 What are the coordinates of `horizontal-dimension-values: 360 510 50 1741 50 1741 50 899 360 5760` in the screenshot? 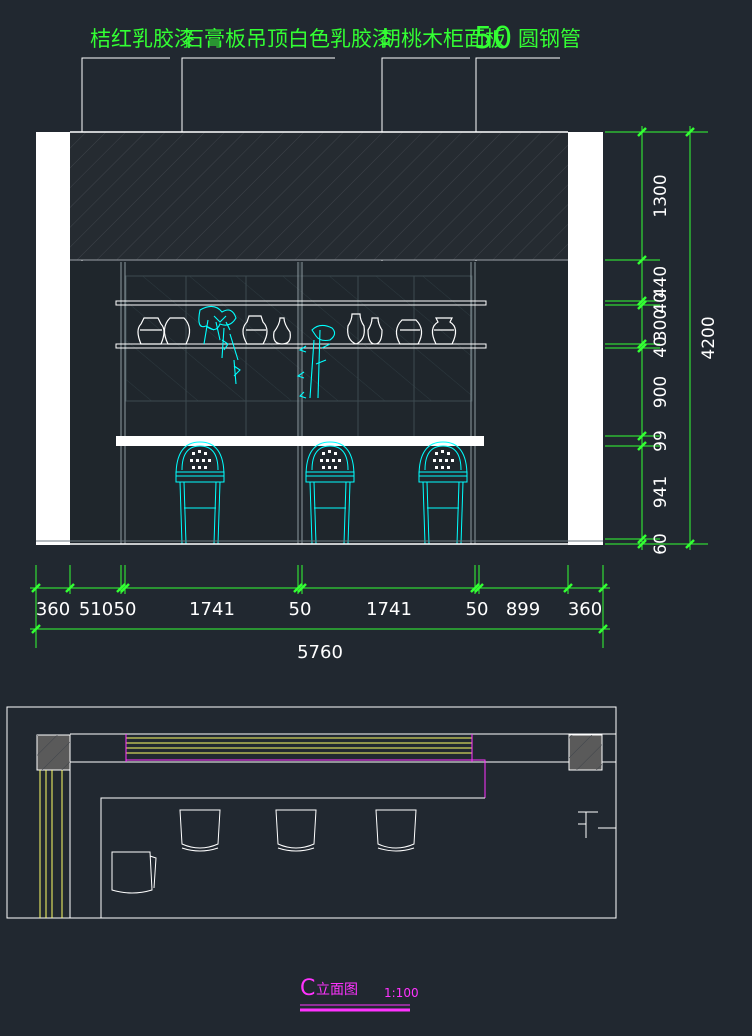 It's located at (319, 631).